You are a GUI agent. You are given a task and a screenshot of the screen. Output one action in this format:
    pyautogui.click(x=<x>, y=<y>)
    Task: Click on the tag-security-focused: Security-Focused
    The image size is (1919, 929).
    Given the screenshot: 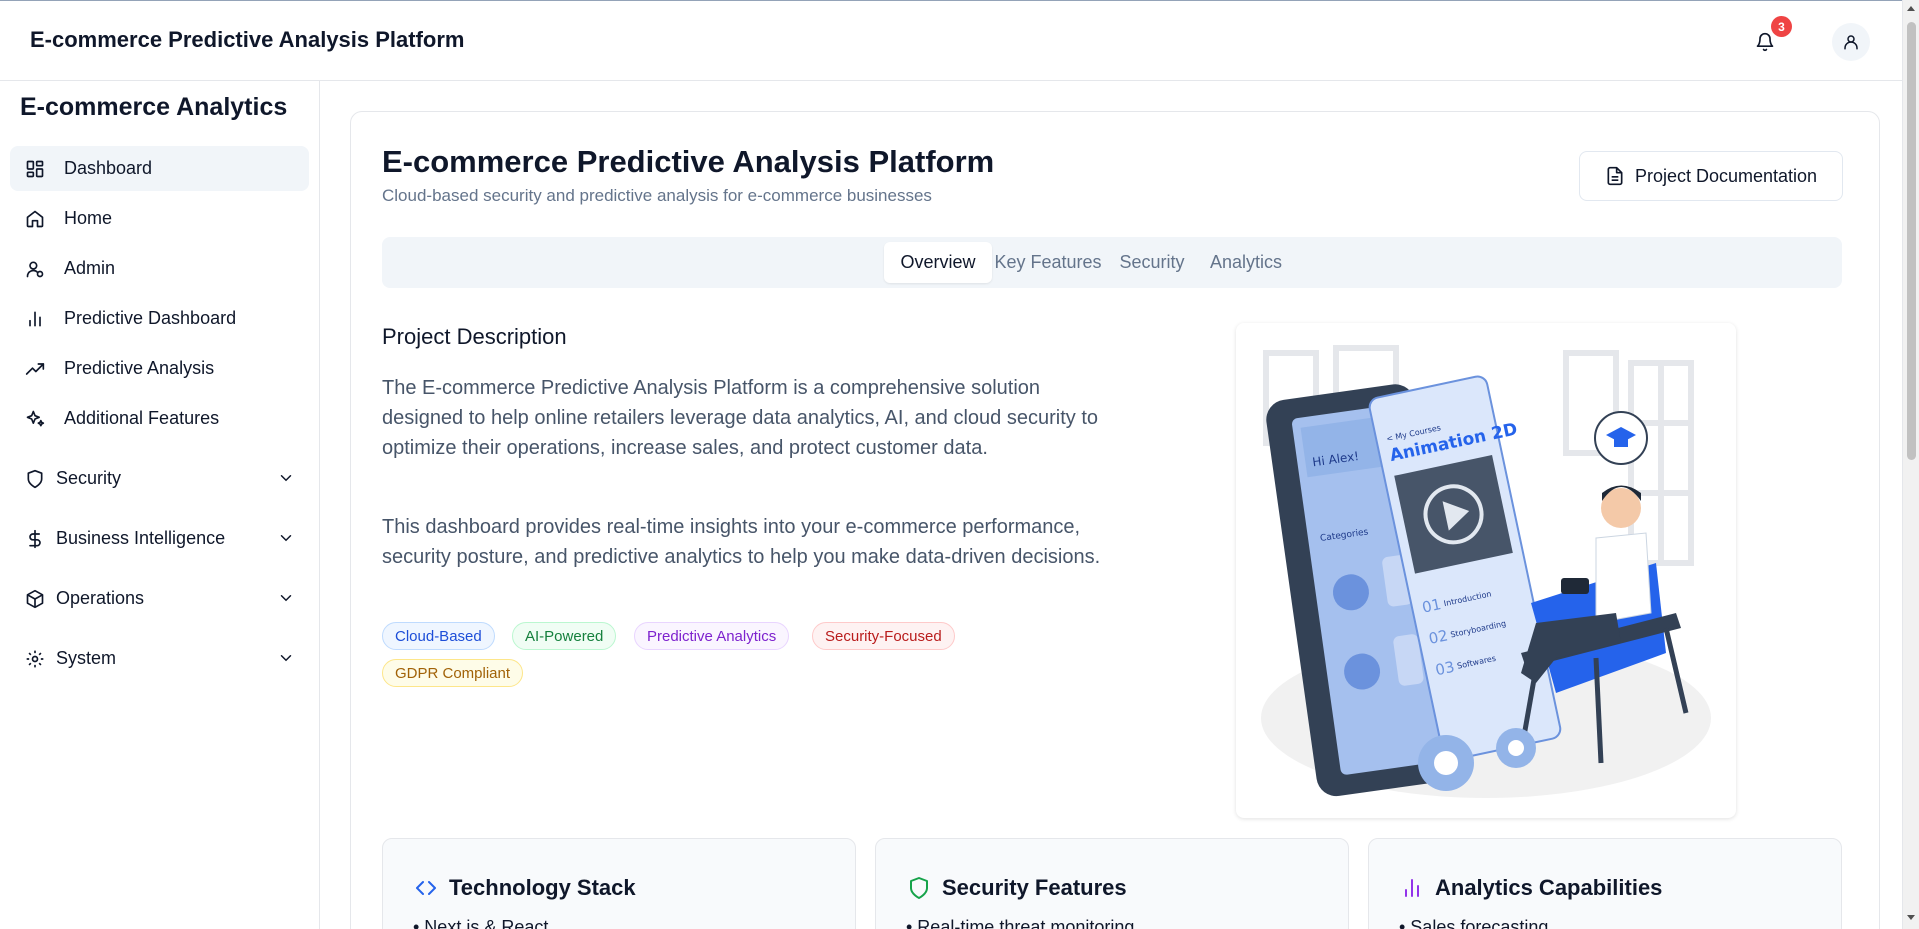 What is the action you would take?
    pyautogui.click(x=883, y=636)
    